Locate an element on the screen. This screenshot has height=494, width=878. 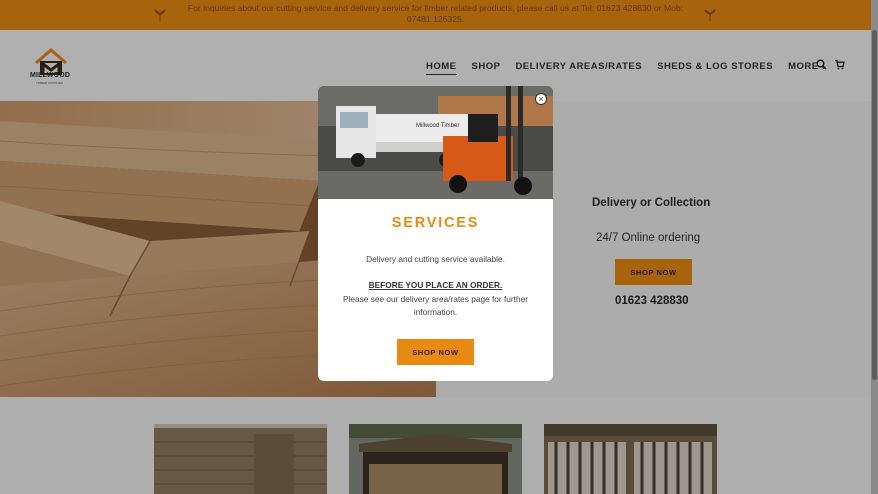
scrollbar-thumb is located at coordinates (874, 205).